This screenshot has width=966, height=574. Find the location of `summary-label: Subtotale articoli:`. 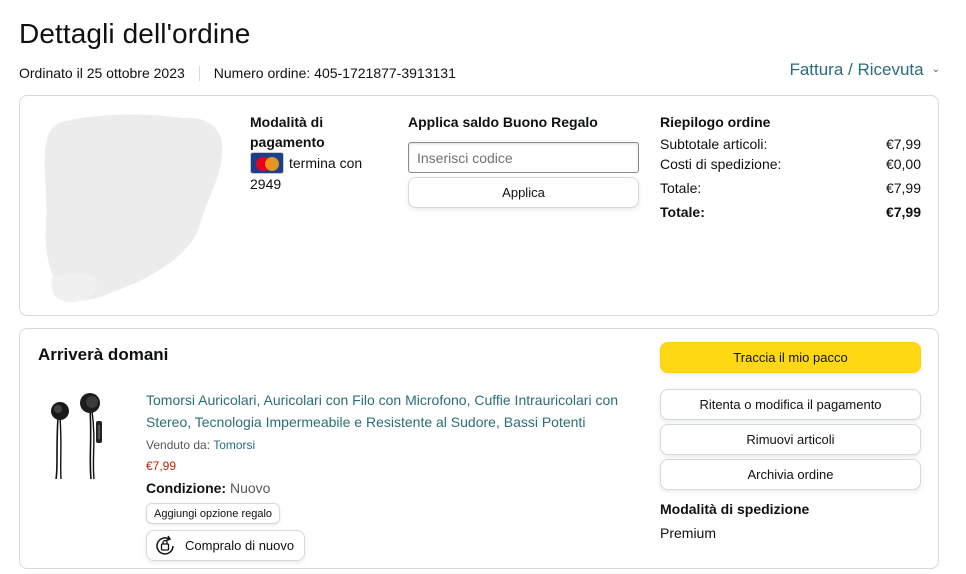

summary-label: Subtotale articoli: is located at coordinates (714, 144).